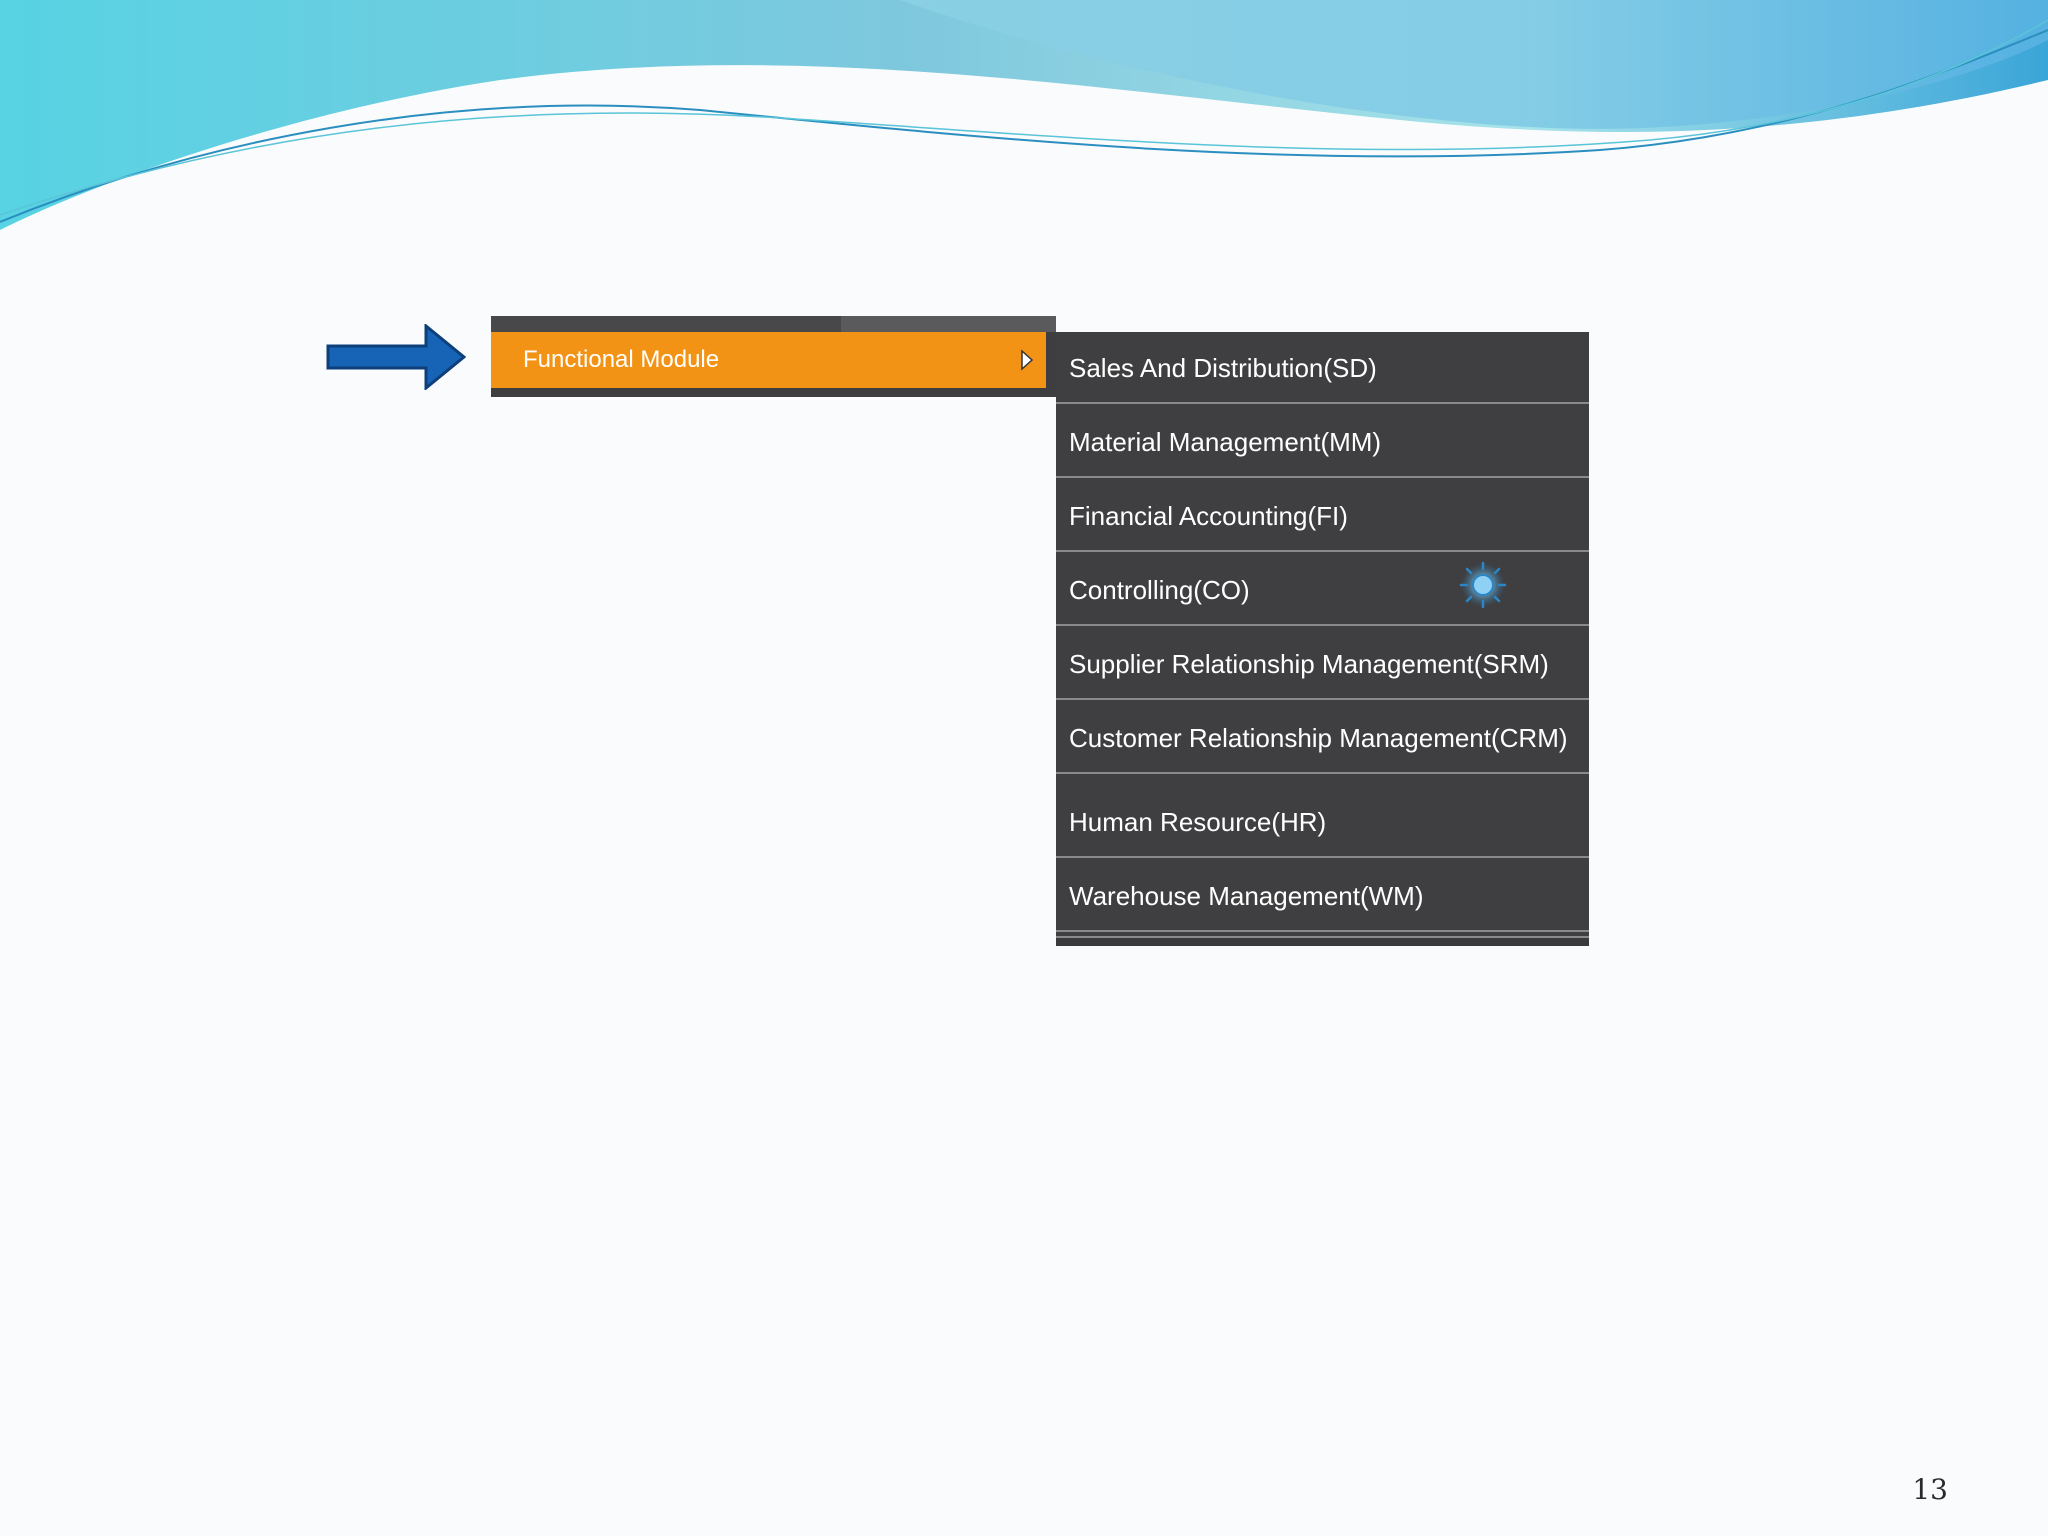 The height and width of the screenshot is (1536, 2048). What do you see at coordinates (1027, 360) in the screenshot?
I see `chevron-right-icon` at bounding box center [1027, 360].